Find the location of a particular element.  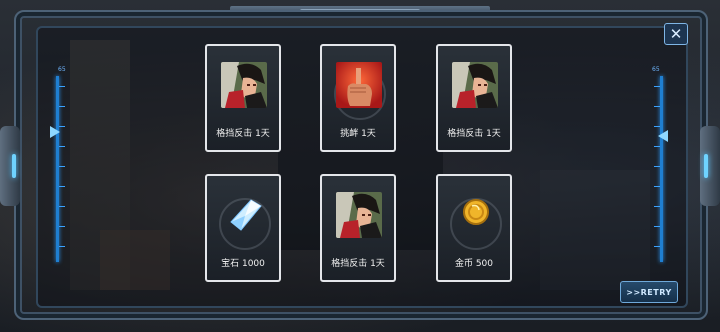

gem-icon is located at coordinates (244, 215).